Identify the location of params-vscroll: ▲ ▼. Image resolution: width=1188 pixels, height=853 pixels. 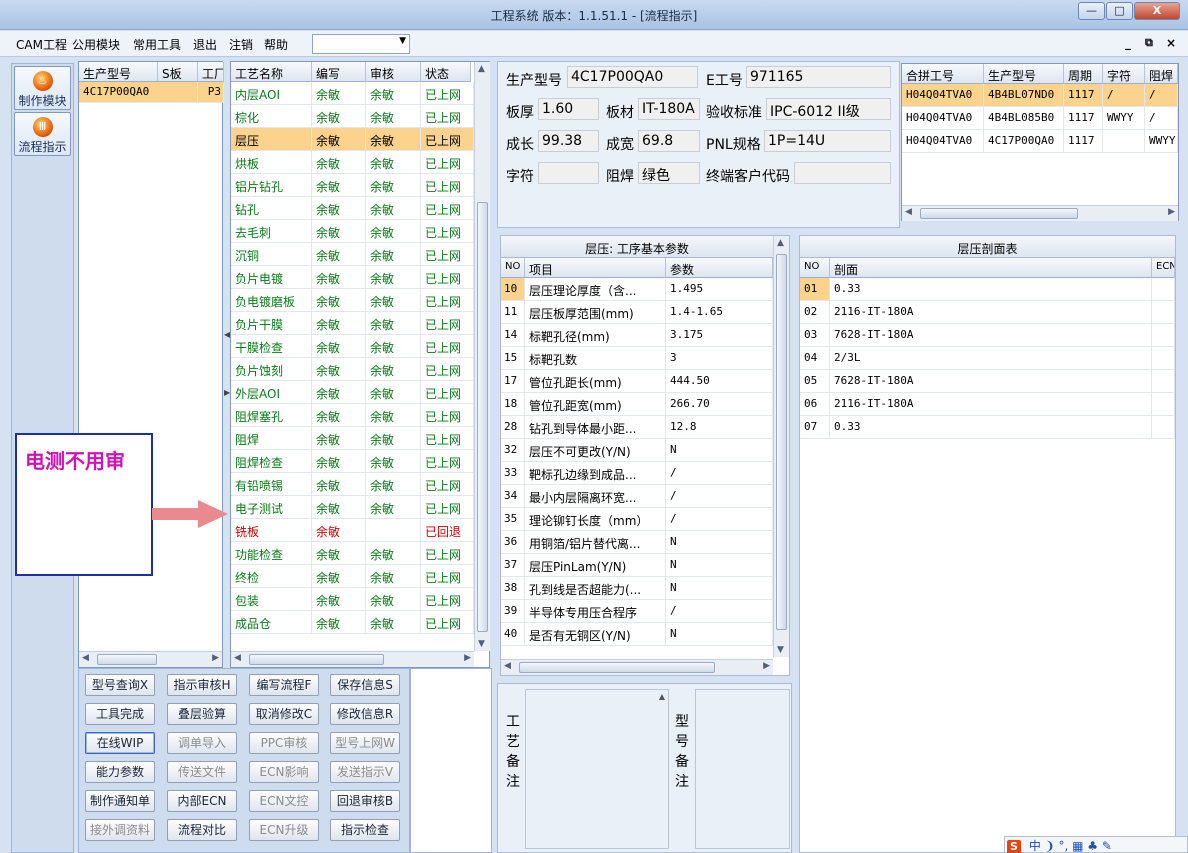
(781, 446).